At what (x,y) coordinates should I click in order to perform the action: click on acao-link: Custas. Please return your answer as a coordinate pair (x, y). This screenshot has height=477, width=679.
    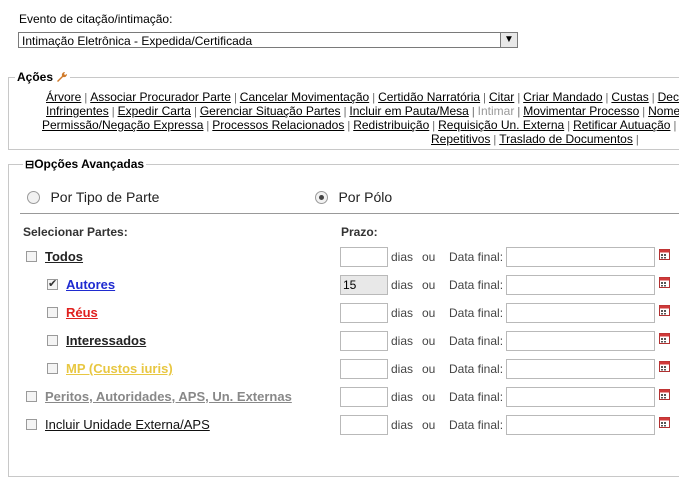
    Looking at the image, I should click on (629, 97).